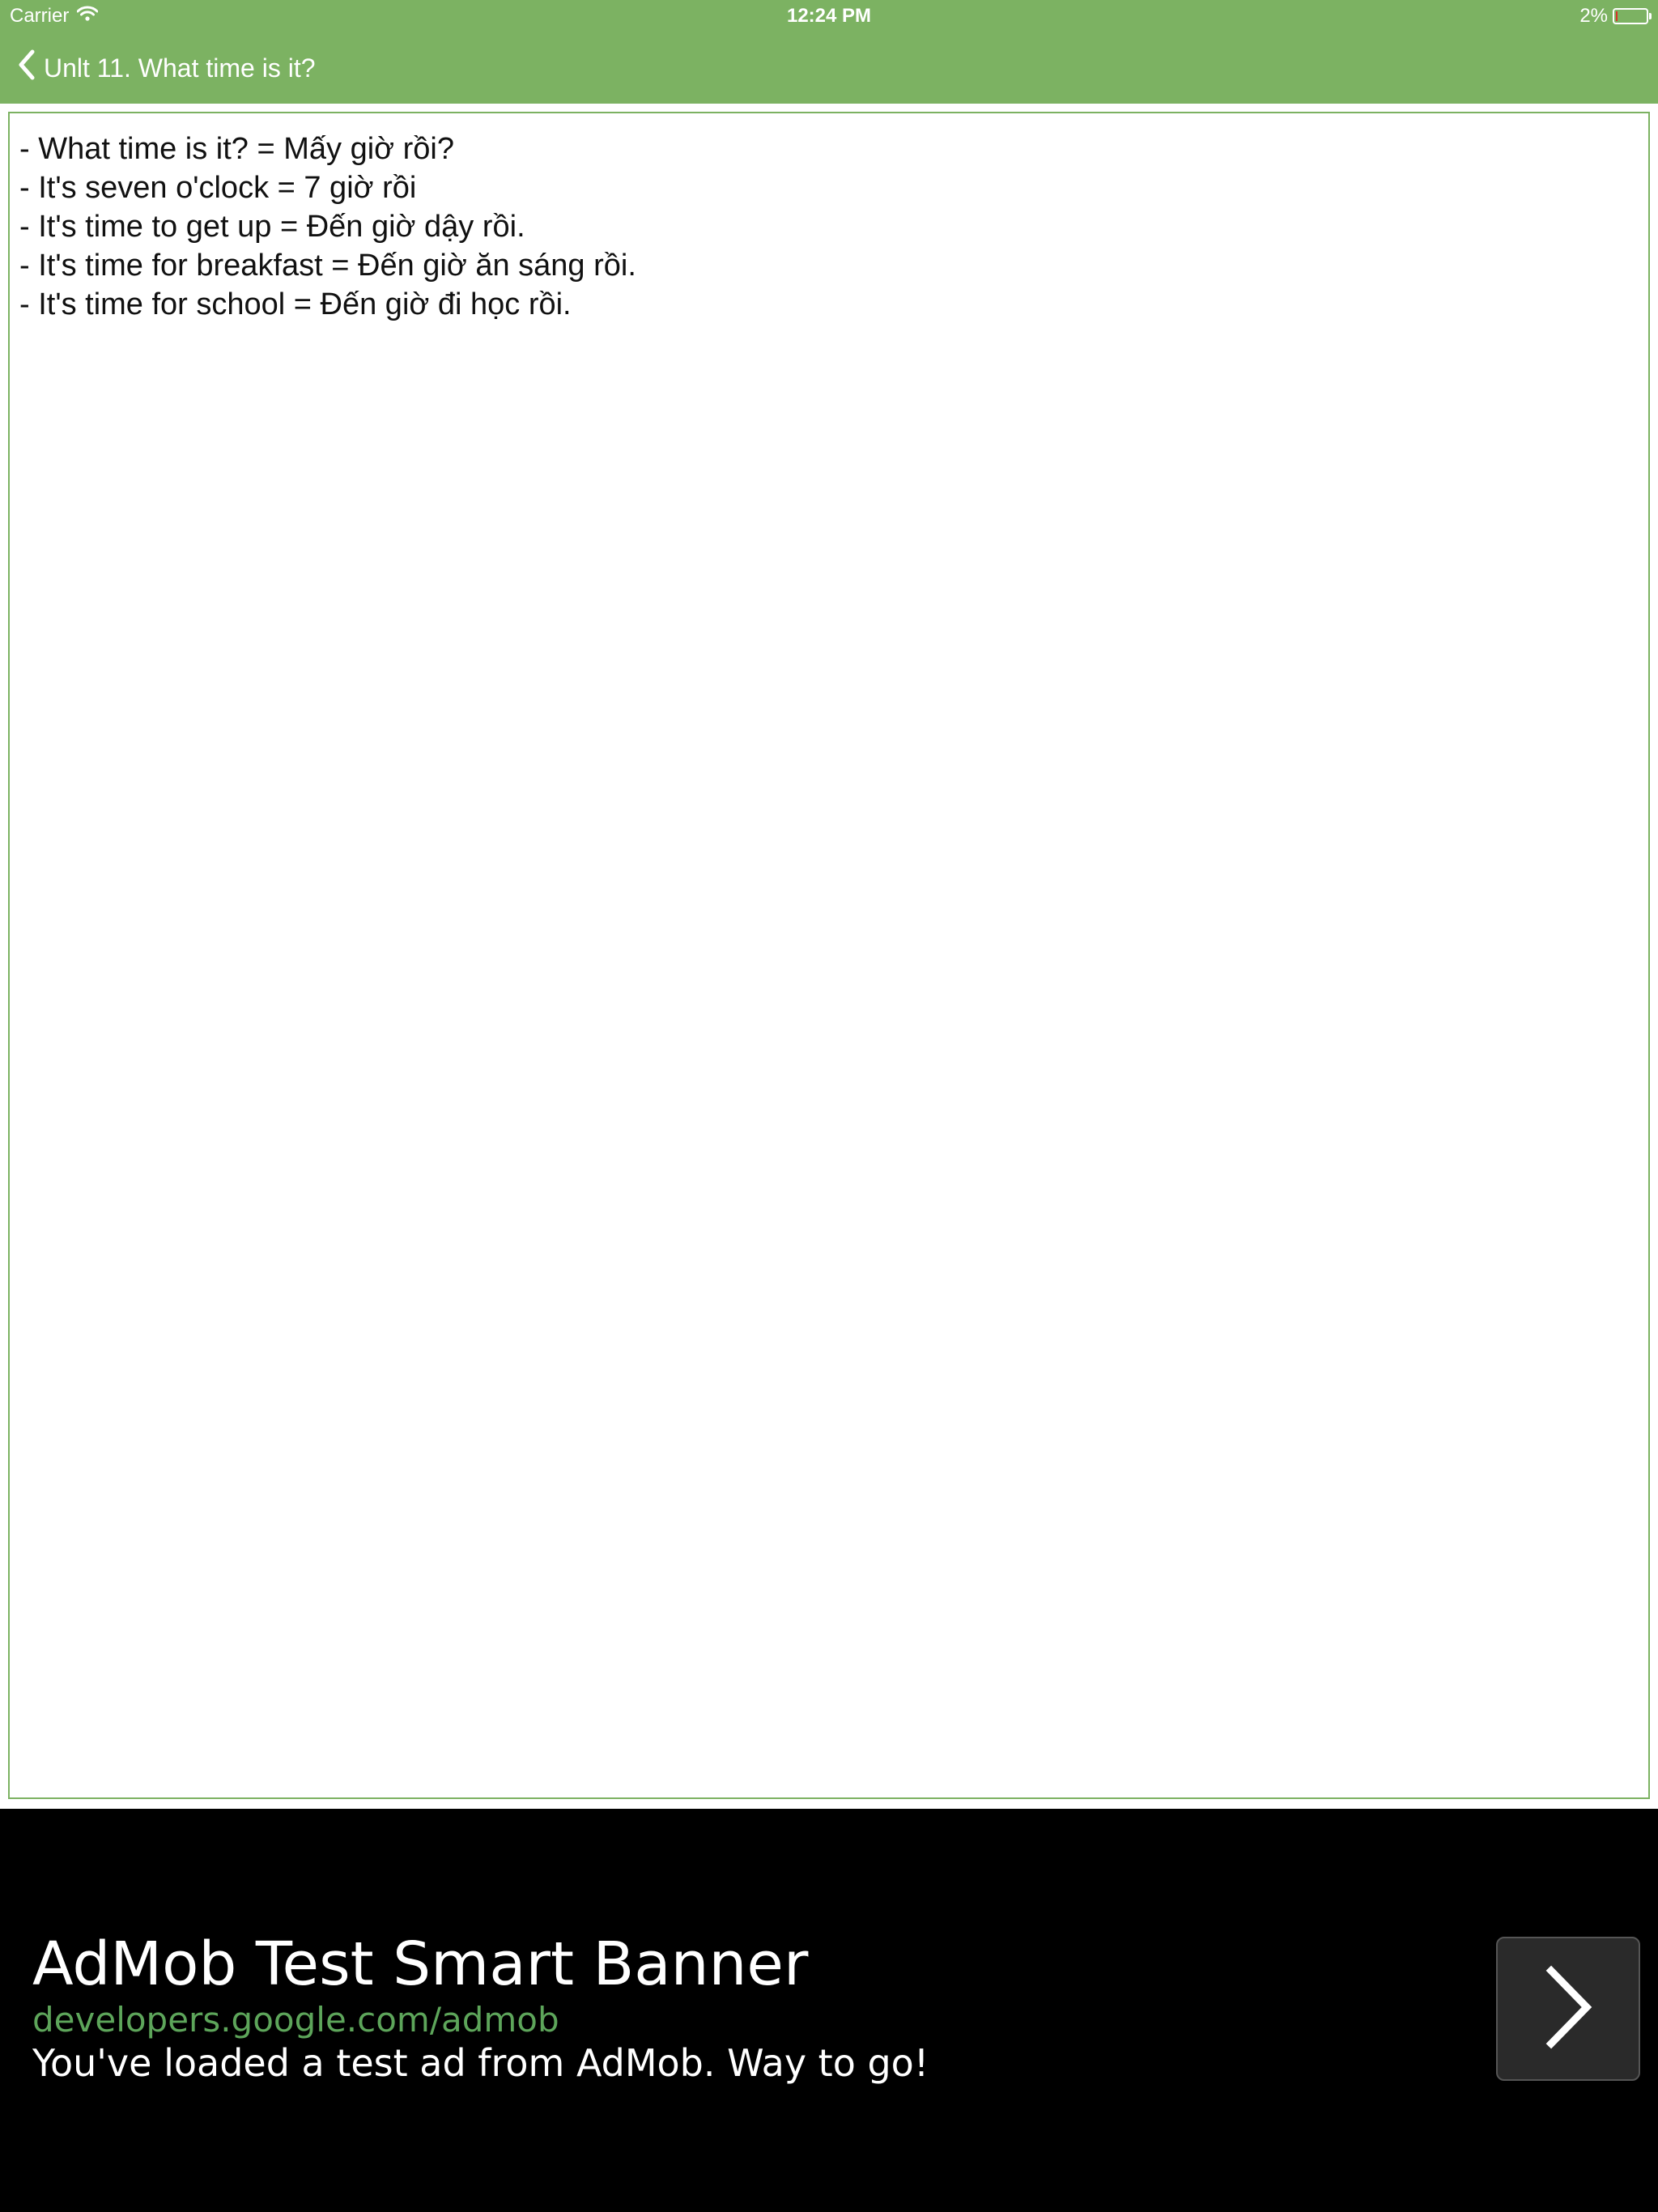 Image resolution: width=1658 pixels, height=2212 pixels. I want to click on lesson-line: - What time is it? = Mấy giờ rồi?, so click(237, 149).